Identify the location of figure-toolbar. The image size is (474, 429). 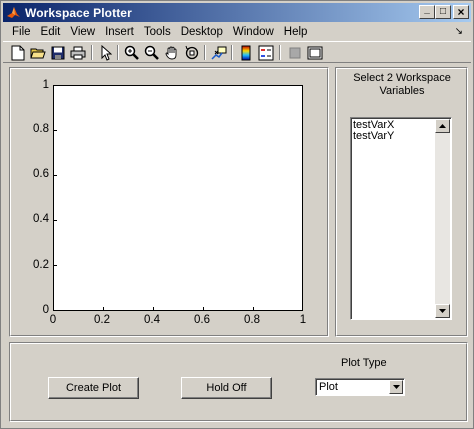
(237, 52).